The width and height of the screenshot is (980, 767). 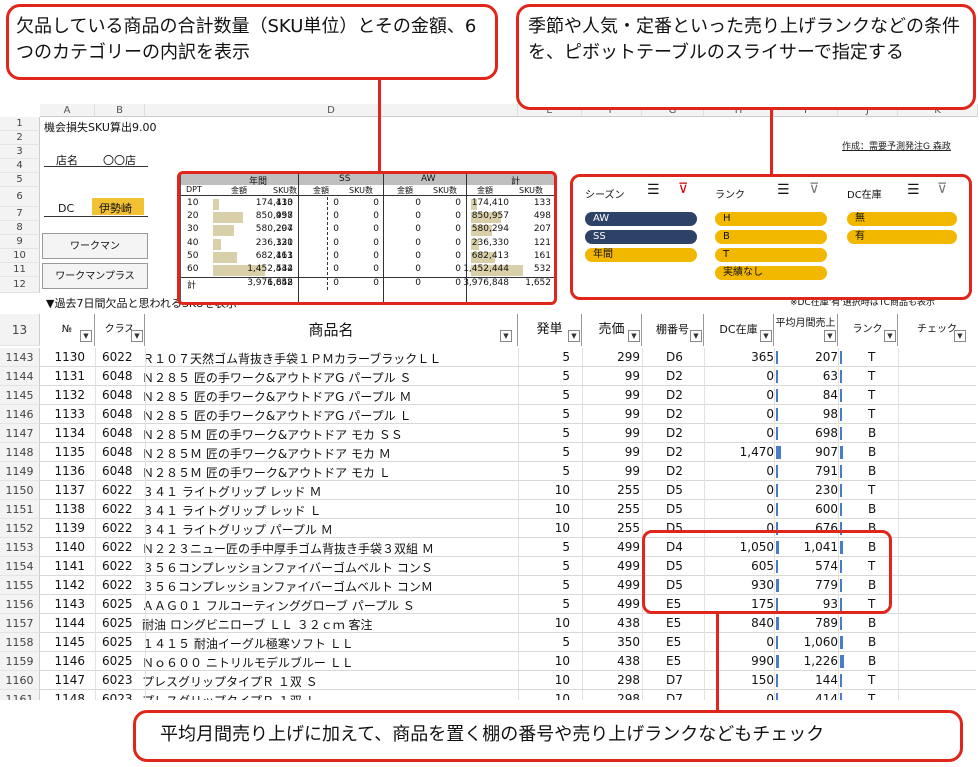 What do you see at coordinates (20, 642) in the screenshot?
I see `row-number: 1158` at bounding box center [20, 642].